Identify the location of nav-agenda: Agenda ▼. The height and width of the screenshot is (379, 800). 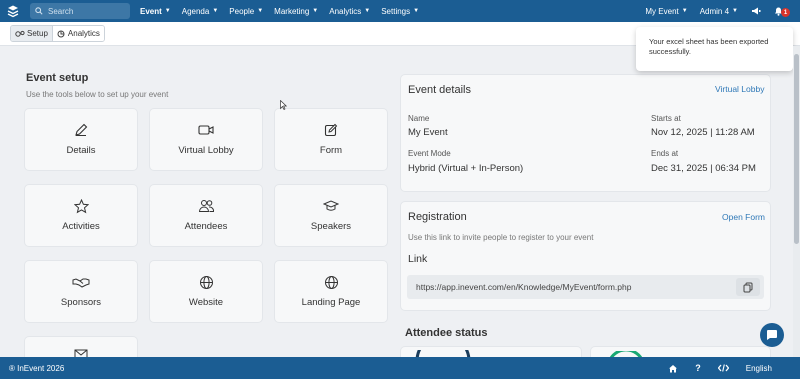
(200, 11).